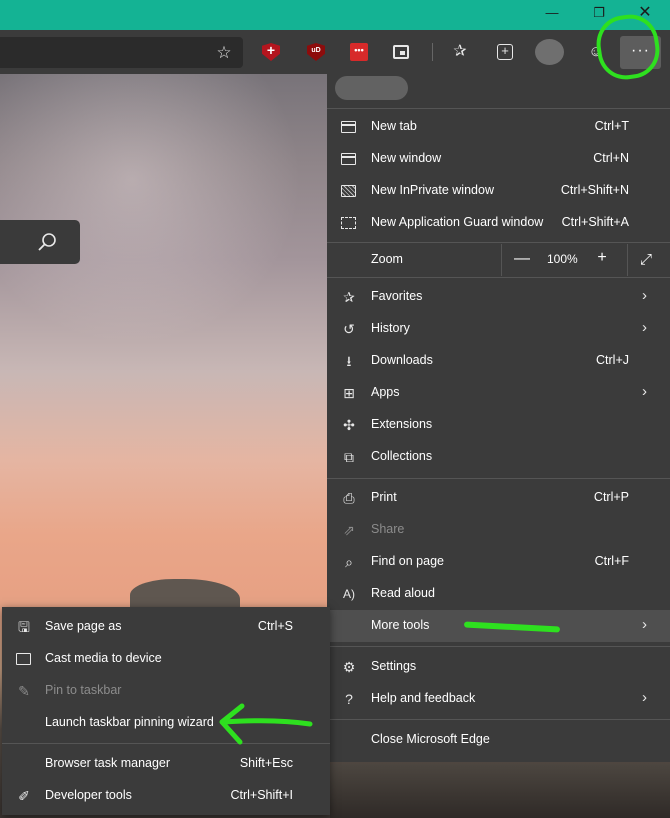 The image size is (670, 818). Describe the element at coordinates (349, 297) in the screenshot. I see `favorites-star-icon: ✰` at that location.